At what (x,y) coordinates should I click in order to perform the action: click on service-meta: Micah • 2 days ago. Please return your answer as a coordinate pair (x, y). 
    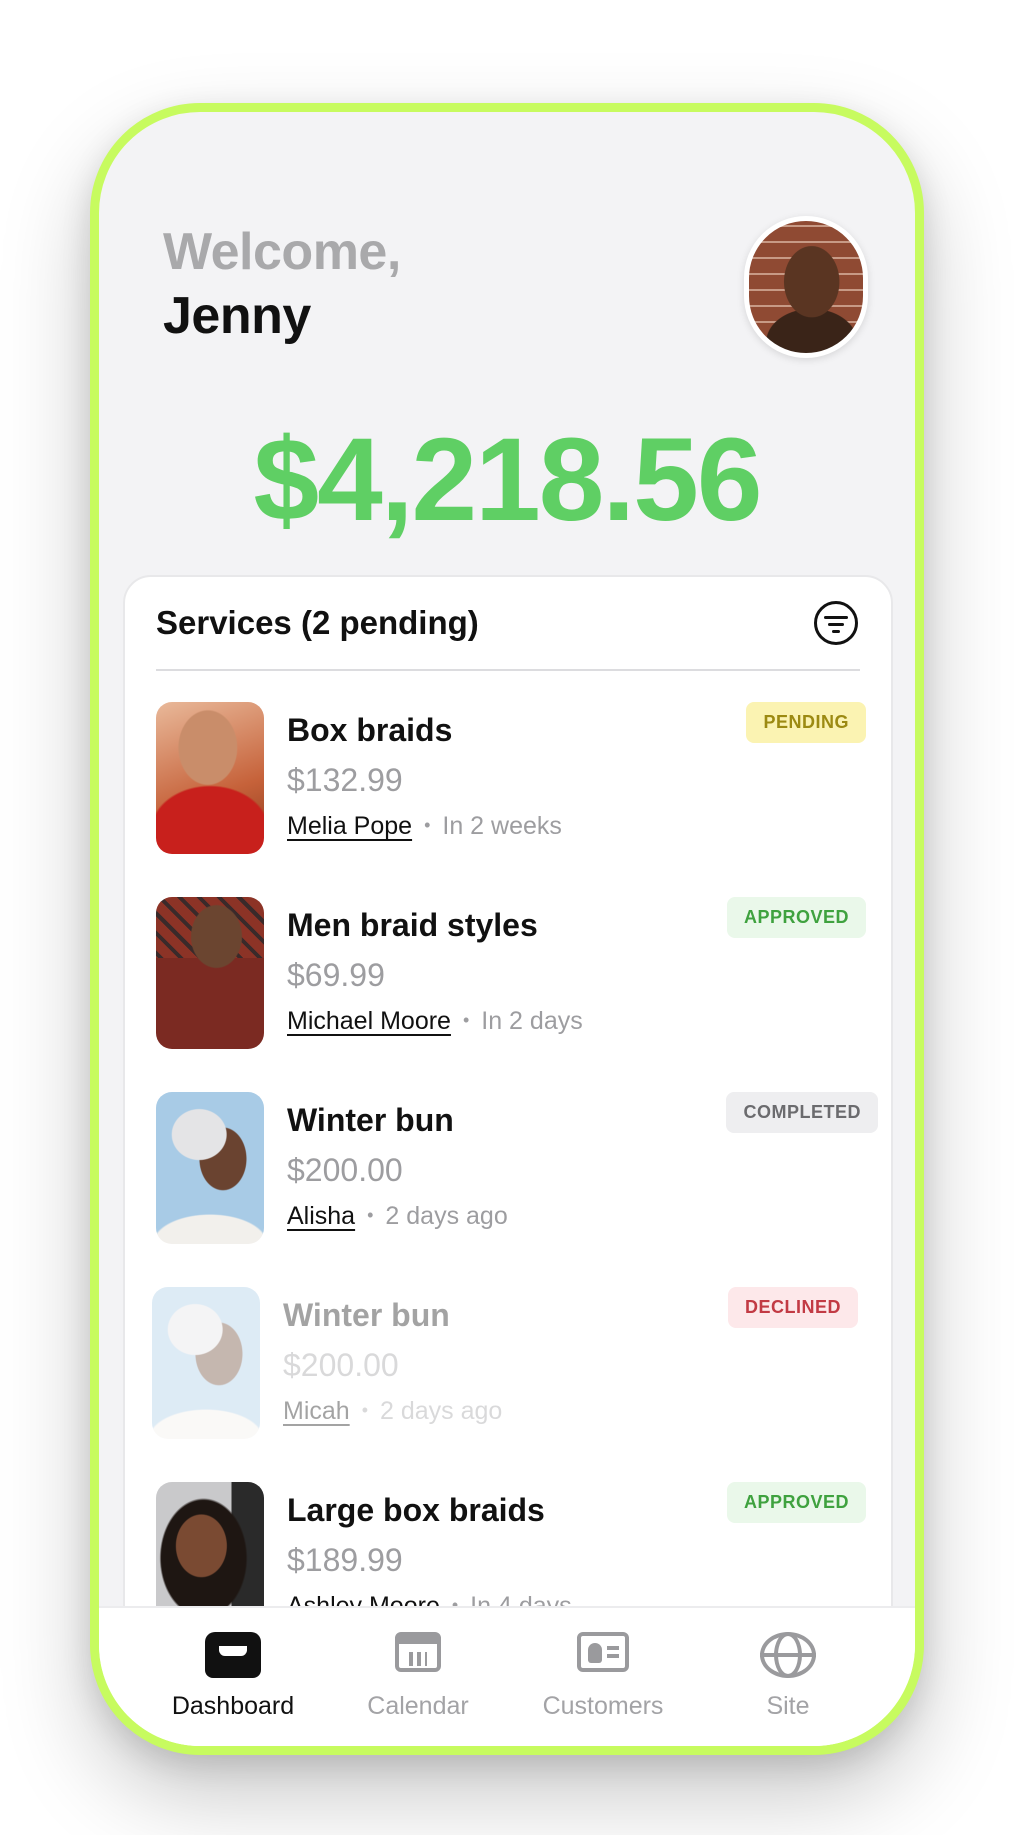
    Looking at the image, I should click on (392, 1411).